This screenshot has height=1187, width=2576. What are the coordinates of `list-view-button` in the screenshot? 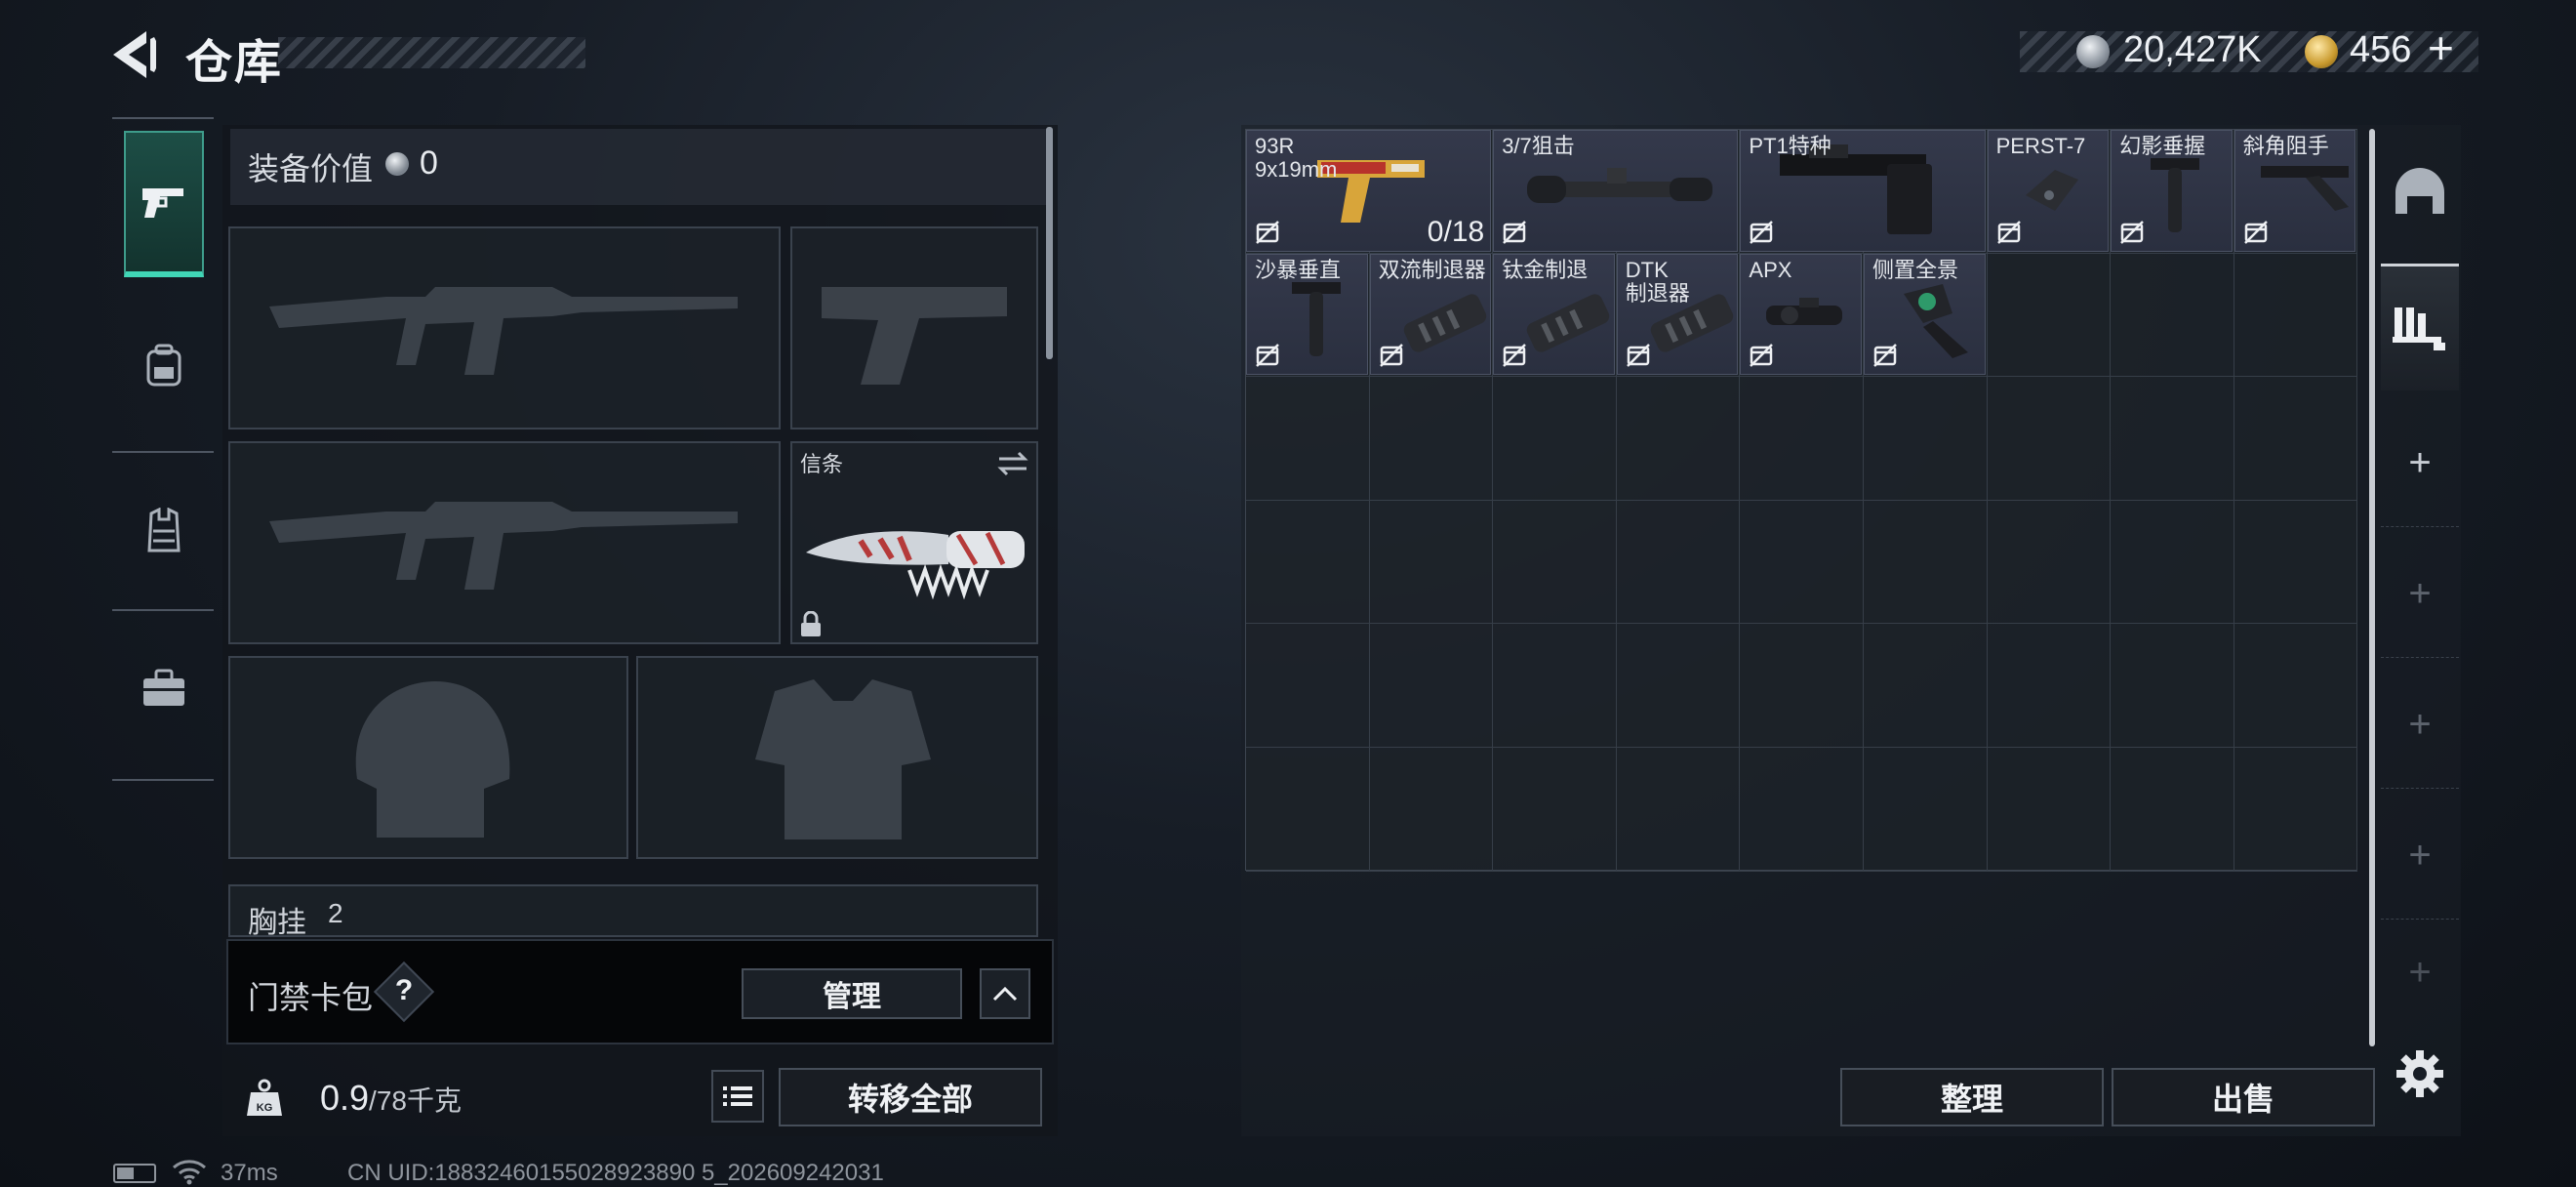 It's located at (737, 1096).